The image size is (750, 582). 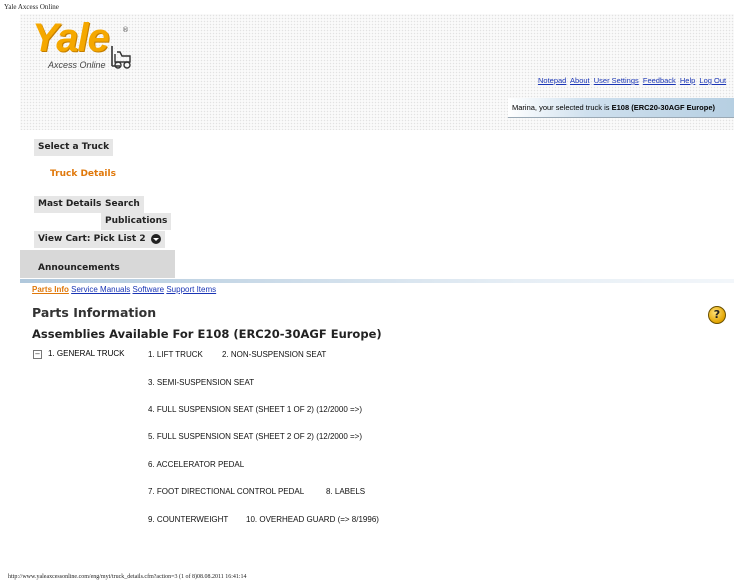 What do you see at coordinates (345, 491) in the screenshot?
I see `assembly-item: 8. LABELS` at bounding box center [345, 491].